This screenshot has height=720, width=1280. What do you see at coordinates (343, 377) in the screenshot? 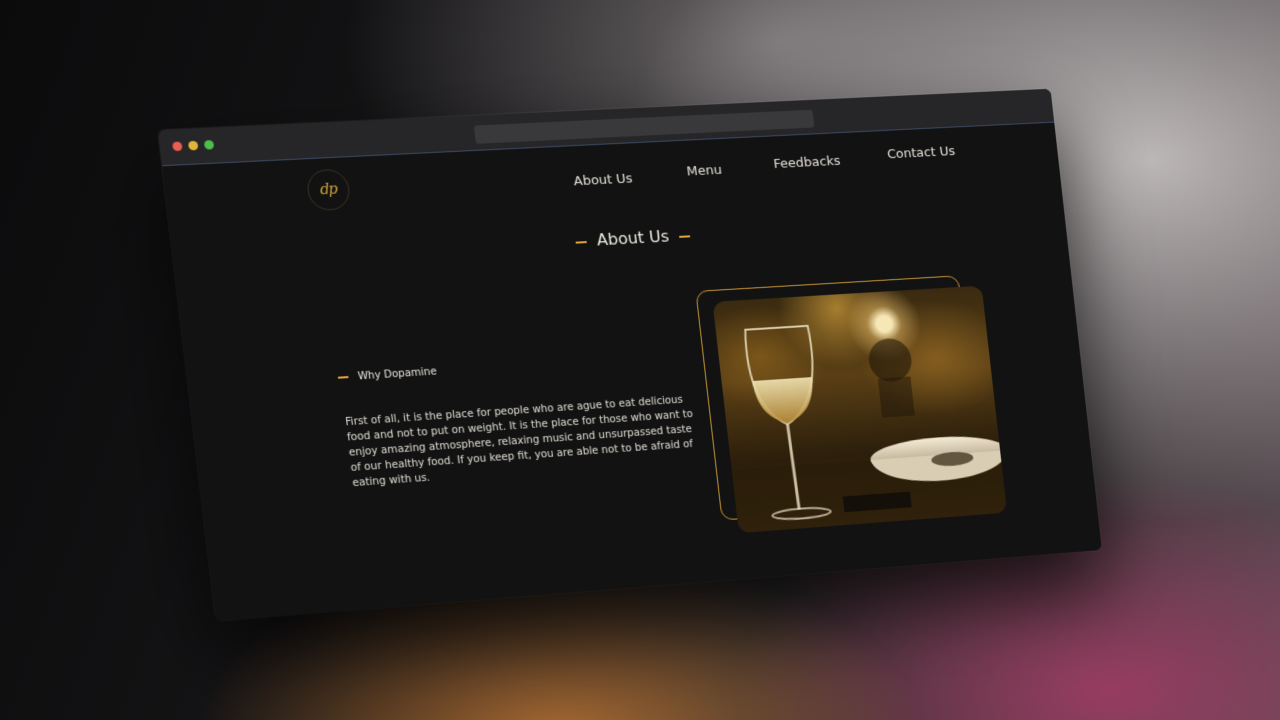
I see `subheading-dash` at bounding box center [343, 377].